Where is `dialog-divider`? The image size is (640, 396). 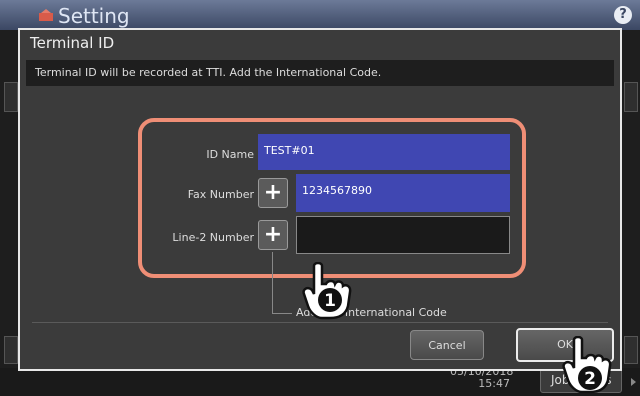 dialog-divider is located at coordinates (320, 322).